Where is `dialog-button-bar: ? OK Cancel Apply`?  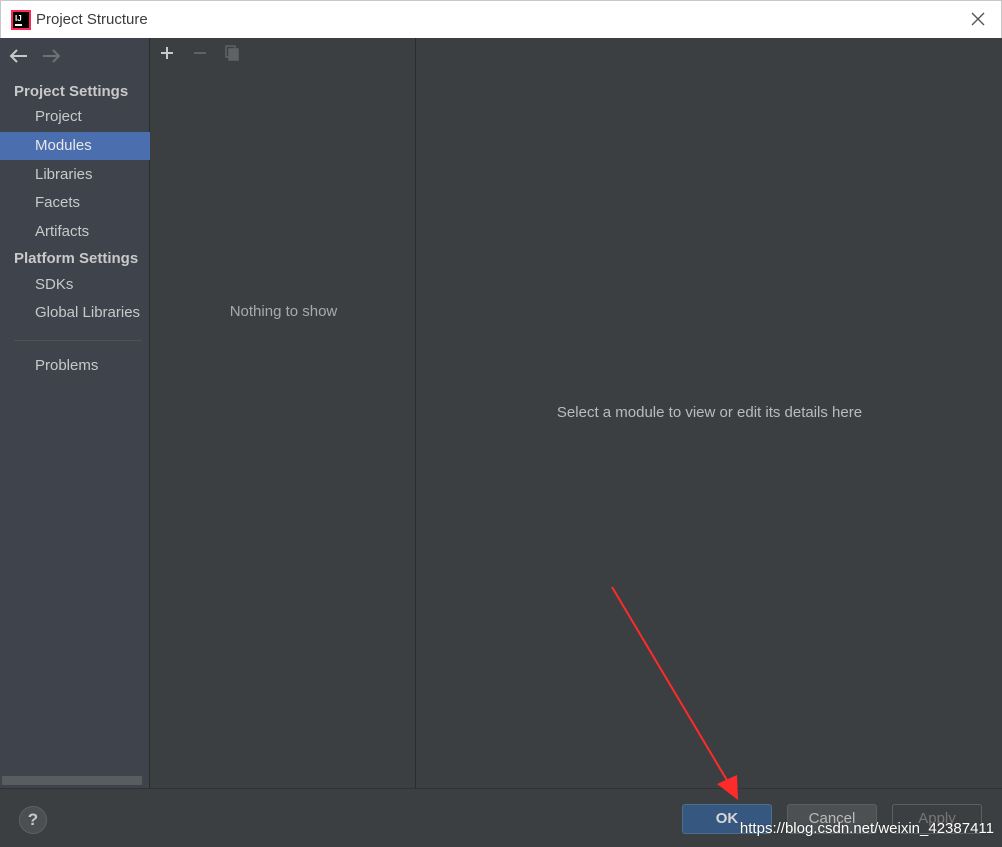 dialog-button-bar: ? OK Cancel Apply is located at coordinates (501, 817).